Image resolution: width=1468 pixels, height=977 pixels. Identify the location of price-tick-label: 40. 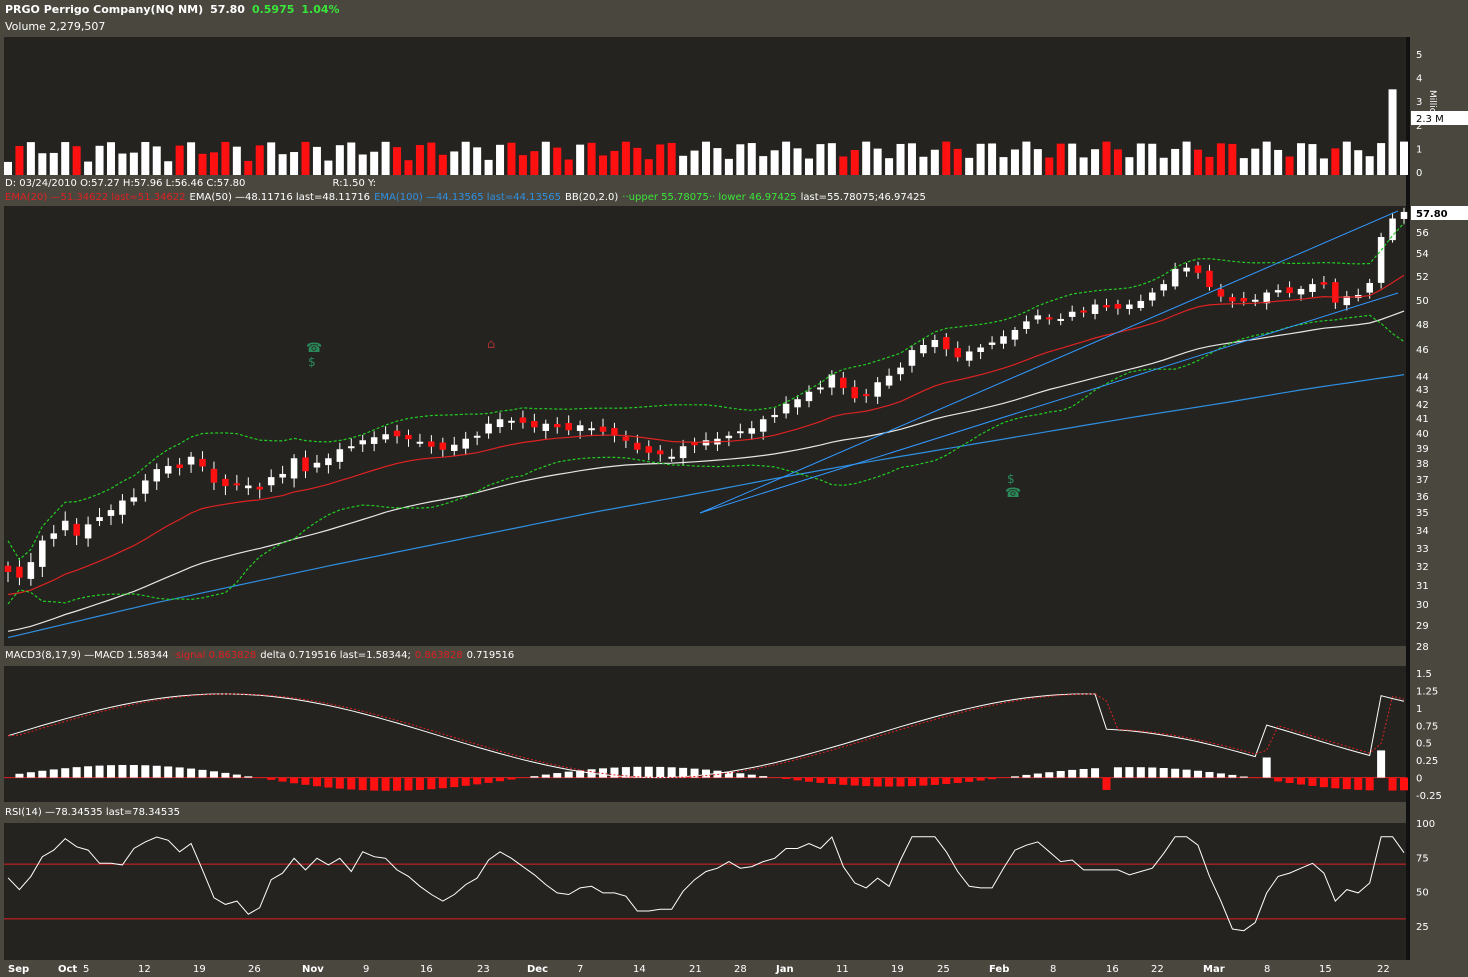
(1422, 434).